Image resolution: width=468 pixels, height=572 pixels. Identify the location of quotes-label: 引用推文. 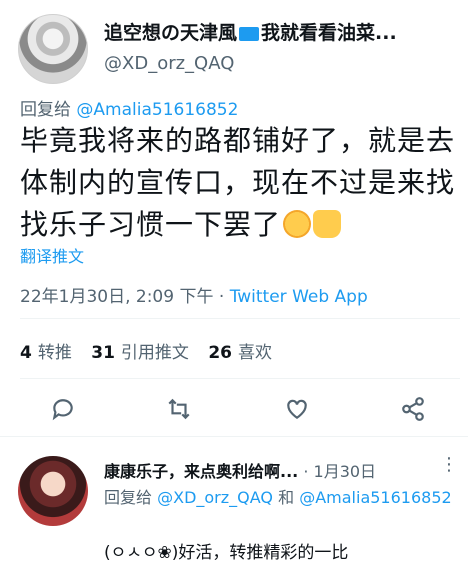
(154, 353).